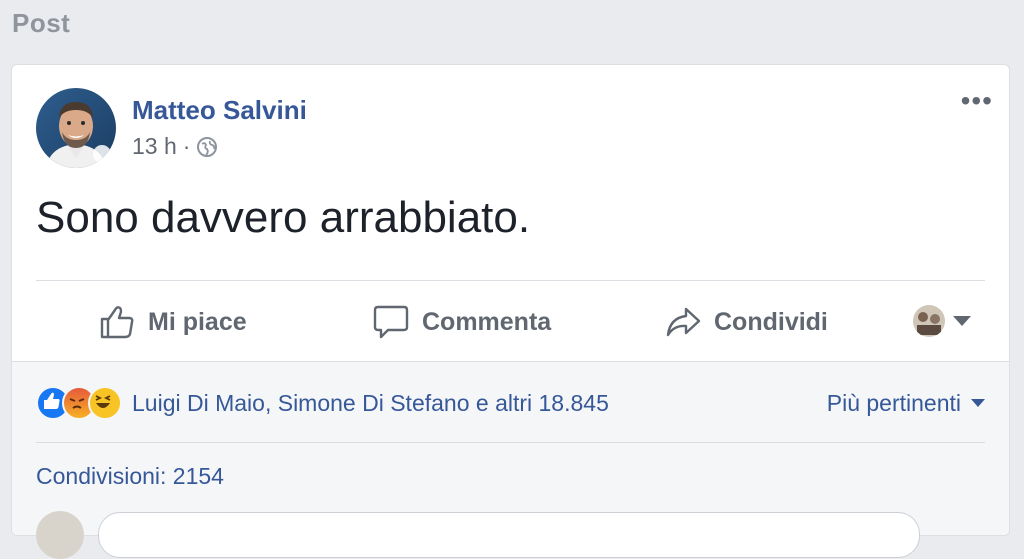 This screenshot has width=1024, height=559. I want to click on like-button: Mi piace, so click(172, 322).